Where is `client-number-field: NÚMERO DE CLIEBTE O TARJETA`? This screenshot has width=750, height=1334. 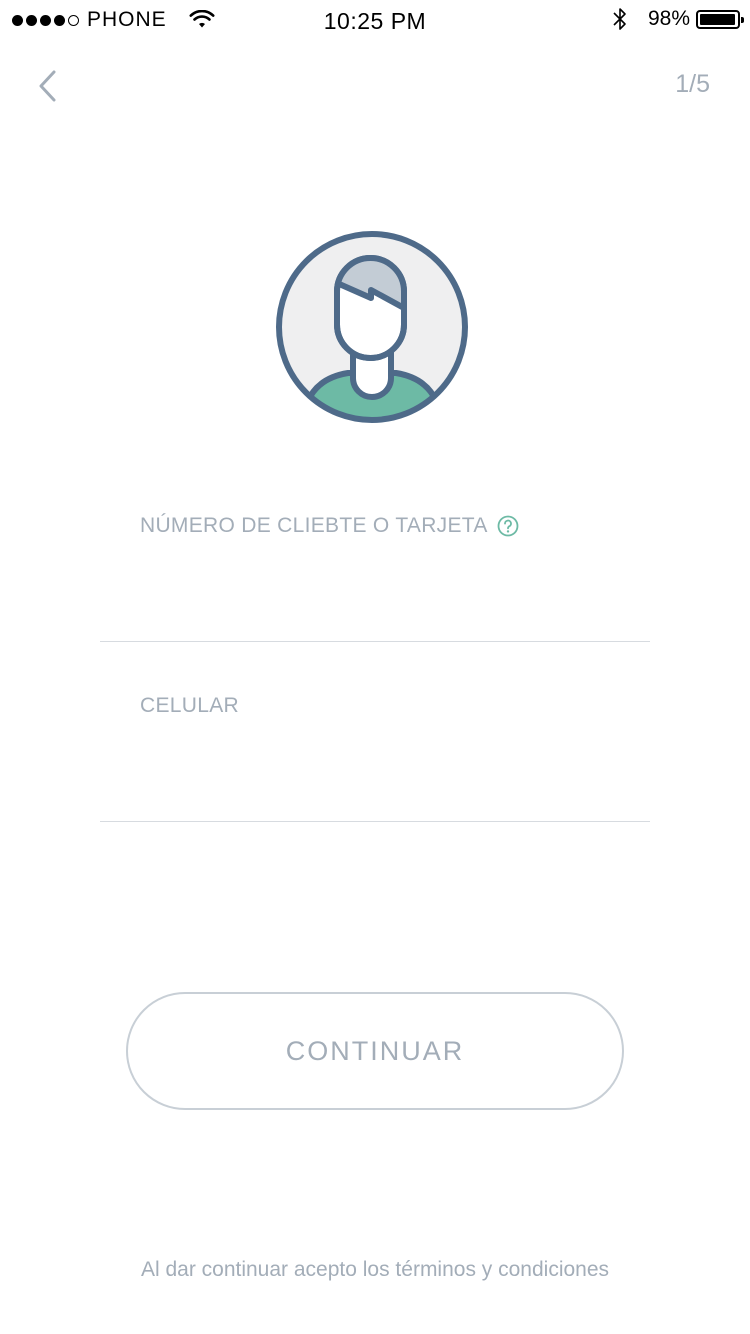 client-number-field: NÚMERO DE CLIEBTE O TARJETA is located at coordinates (375, 556).